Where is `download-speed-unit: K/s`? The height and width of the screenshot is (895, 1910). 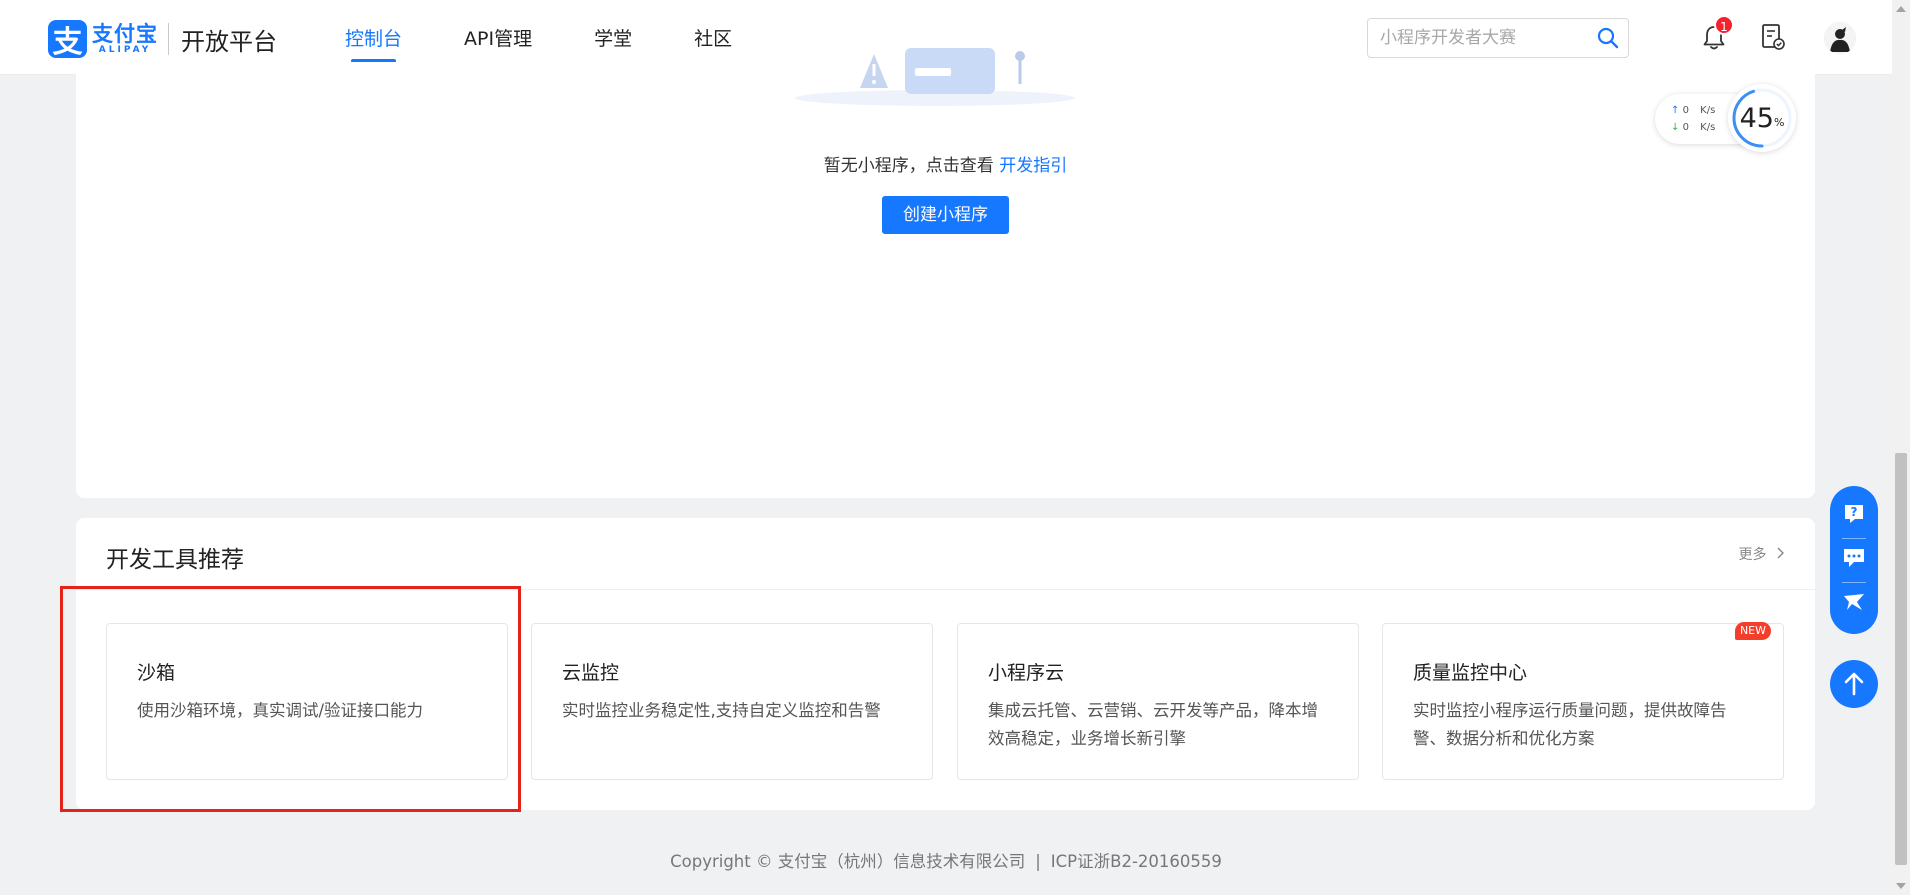
download-speed-unit: K/s is located at coordinates (1708, 127).